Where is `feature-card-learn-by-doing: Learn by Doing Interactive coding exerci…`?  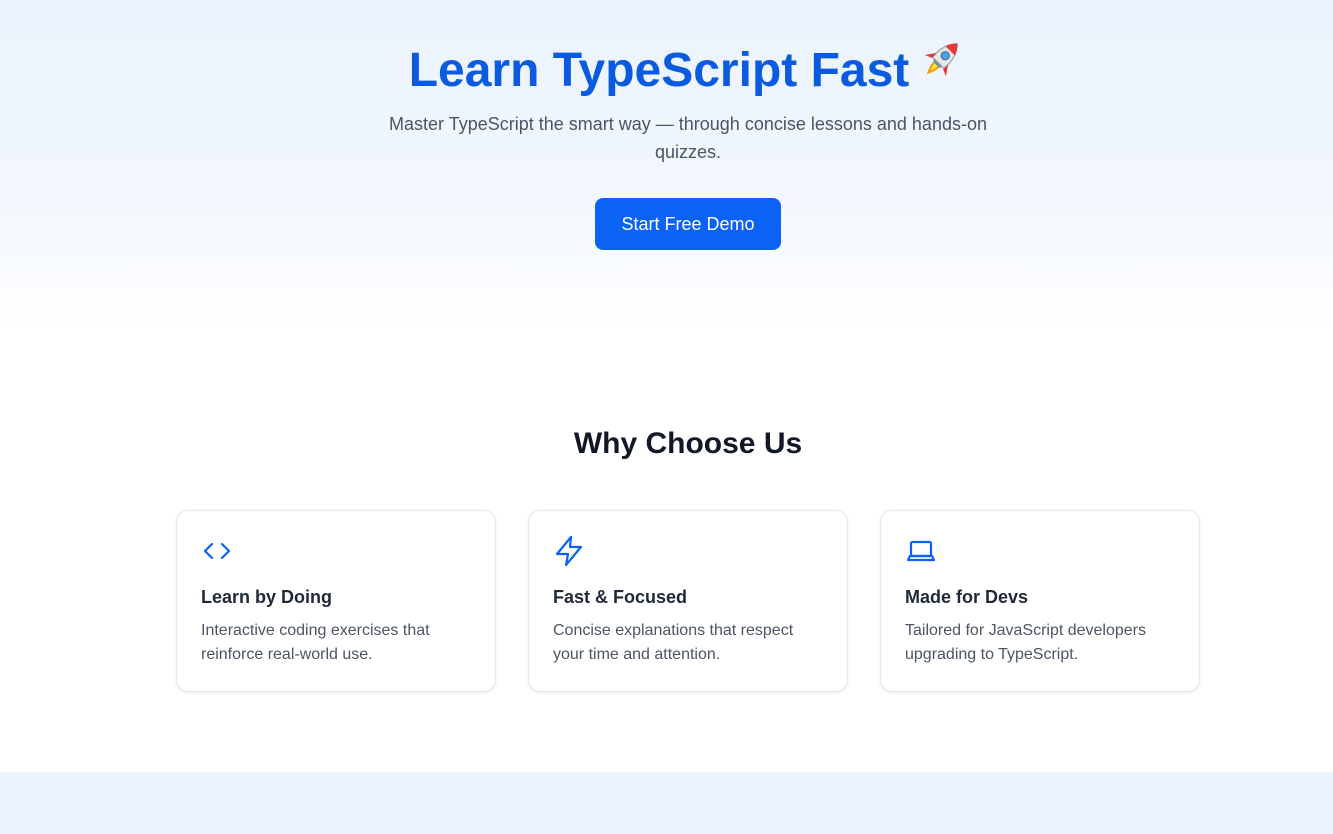
feature-card-learn-by-doing: Learn by Doing Interactive coding exerci… is located at coordinates (336, 601).